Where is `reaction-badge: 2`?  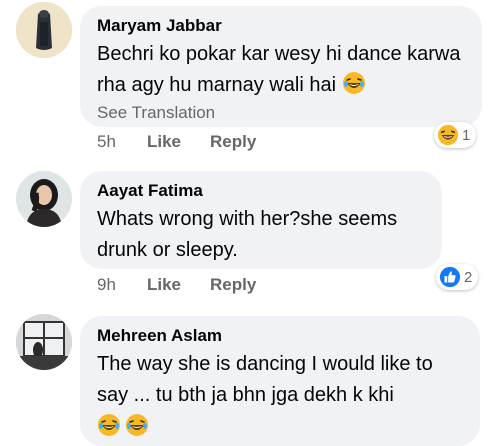
reaction-badge: 2 is located at coordinates (457, 277).